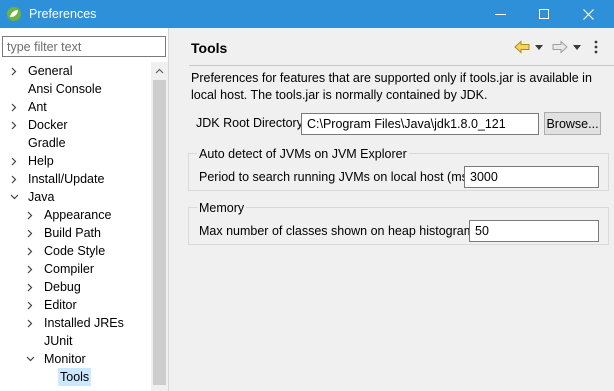 The width and height of the screenshot is (614, 391). I want to click on tree-item-label: Code Style, so click(75, 251).